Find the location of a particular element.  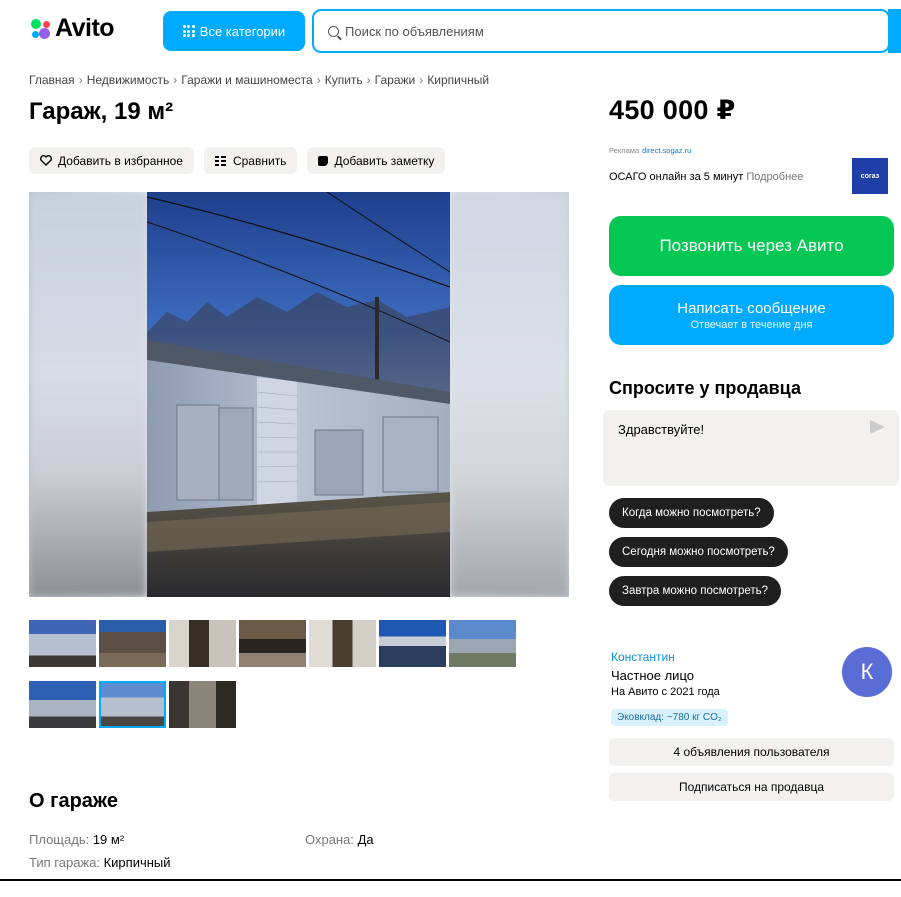

breadcrumb-item-garages-parking: Гаражи и машиноместа is located at coordinates (246, 80).